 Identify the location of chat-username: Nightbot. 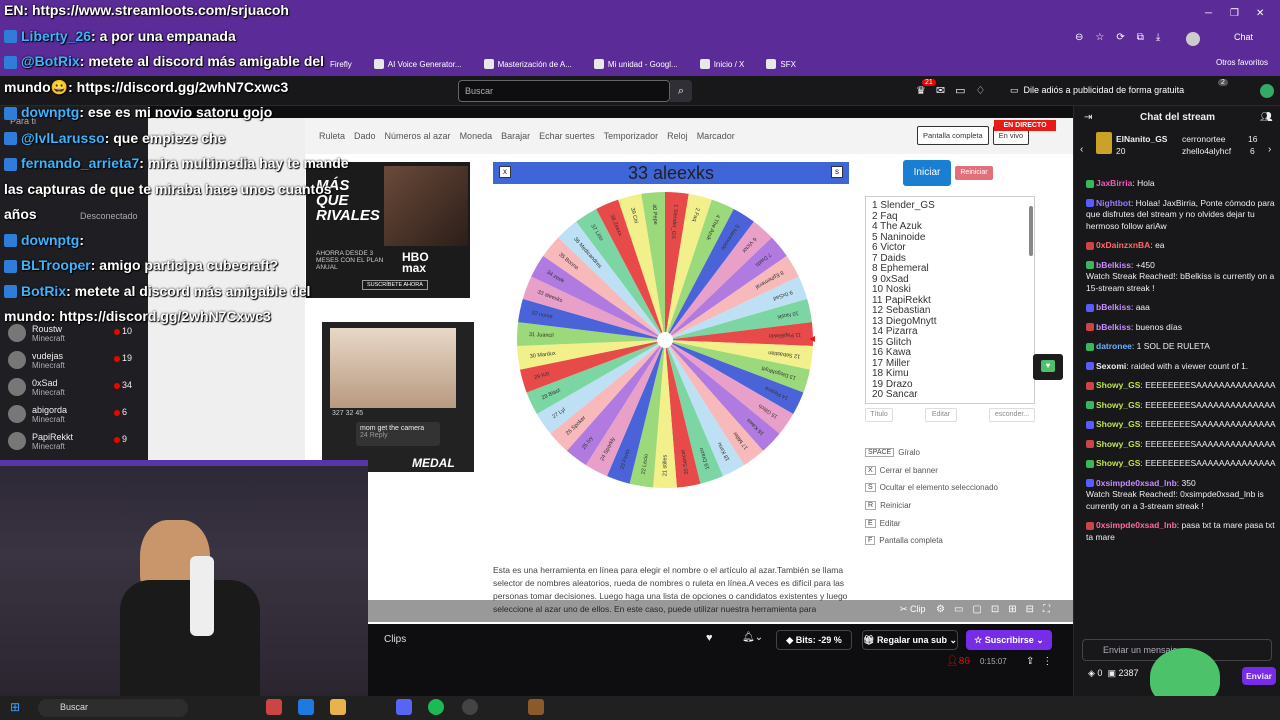
(1113, 203).